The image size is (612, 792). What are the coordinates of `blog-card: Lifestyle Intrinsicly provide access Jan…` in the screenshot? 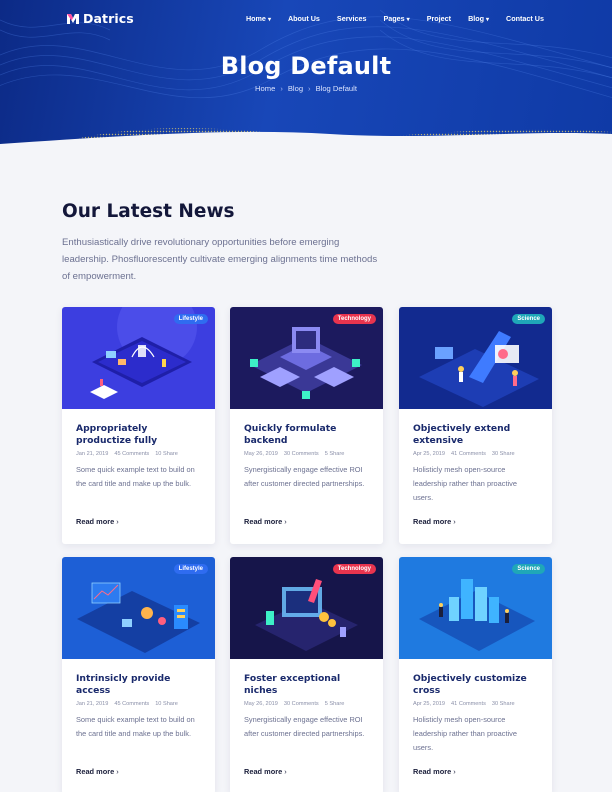 It's located at (138, 674).